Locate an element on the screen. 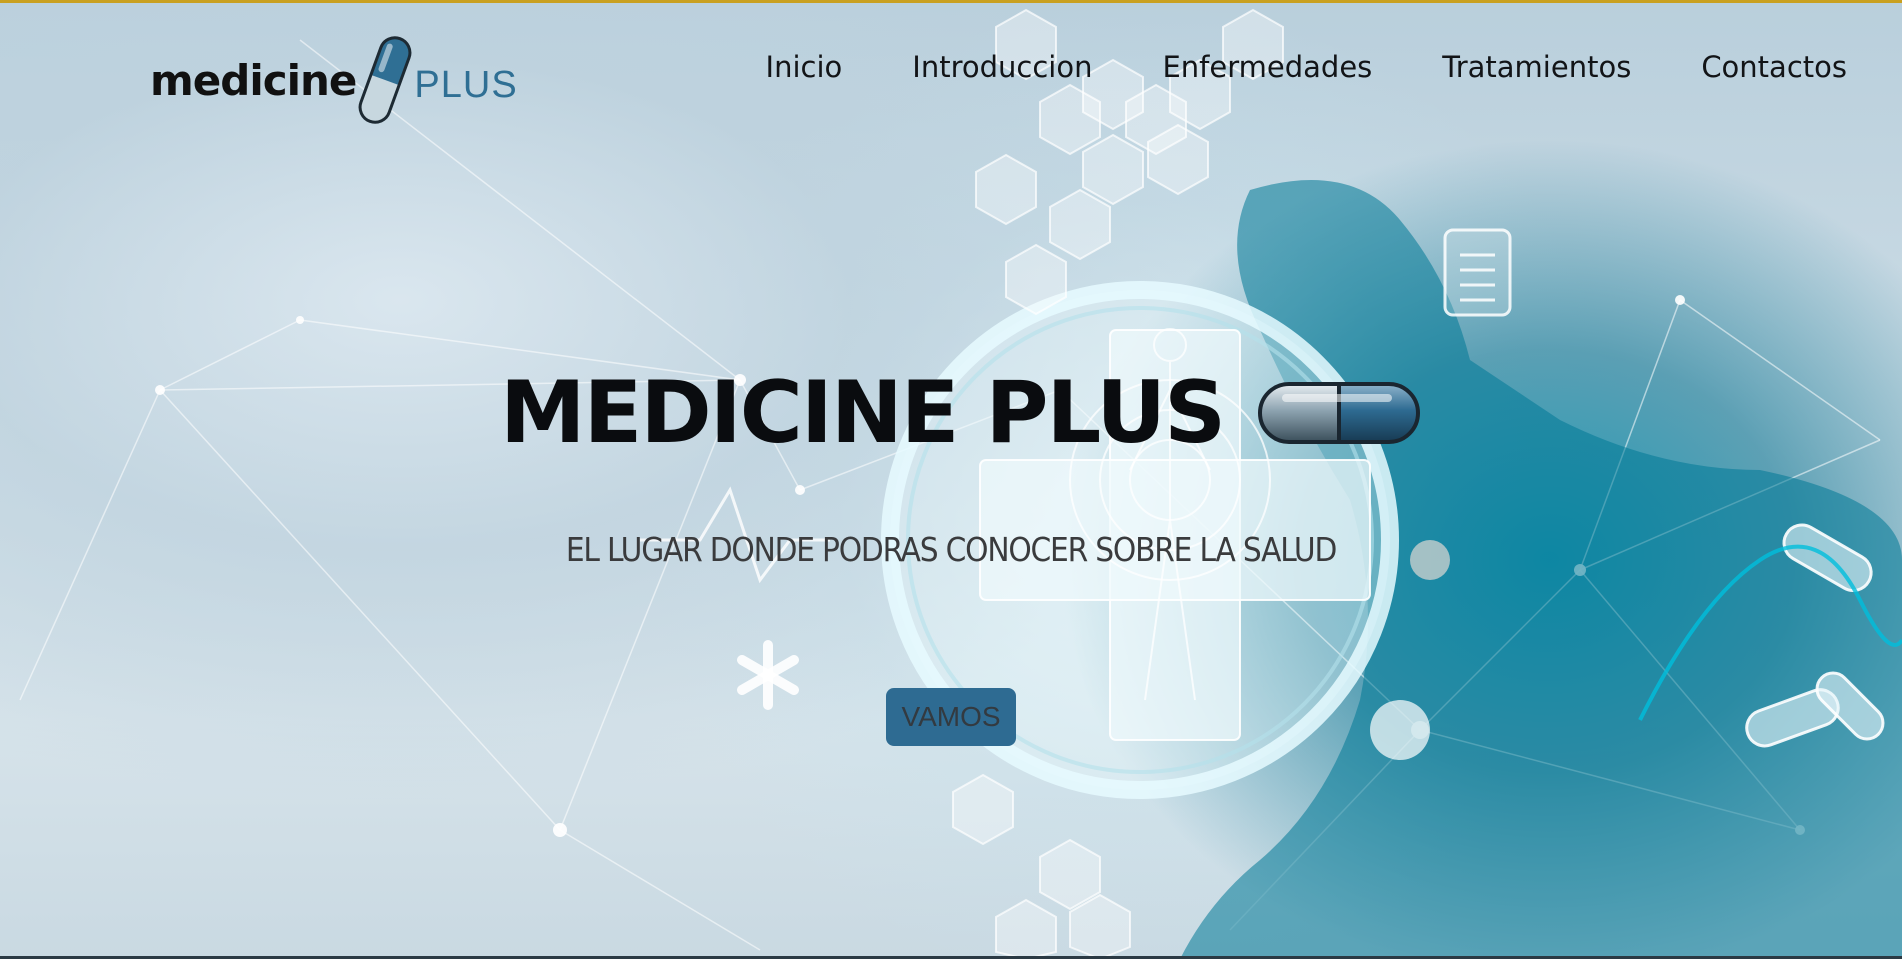  hero-title: MEDICINE PLUS is located at coordinates (863, 413).